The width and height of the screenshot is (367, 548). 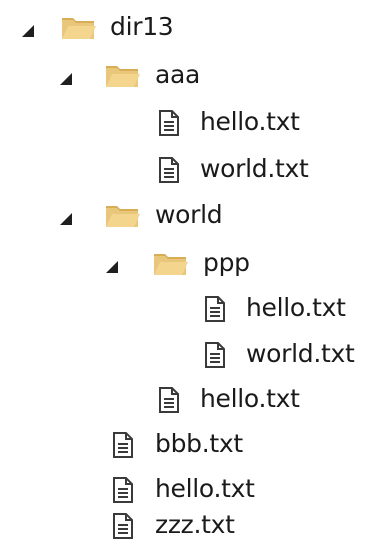 I want to click on tree-node-label: dir13, so click(x=142, y=26).